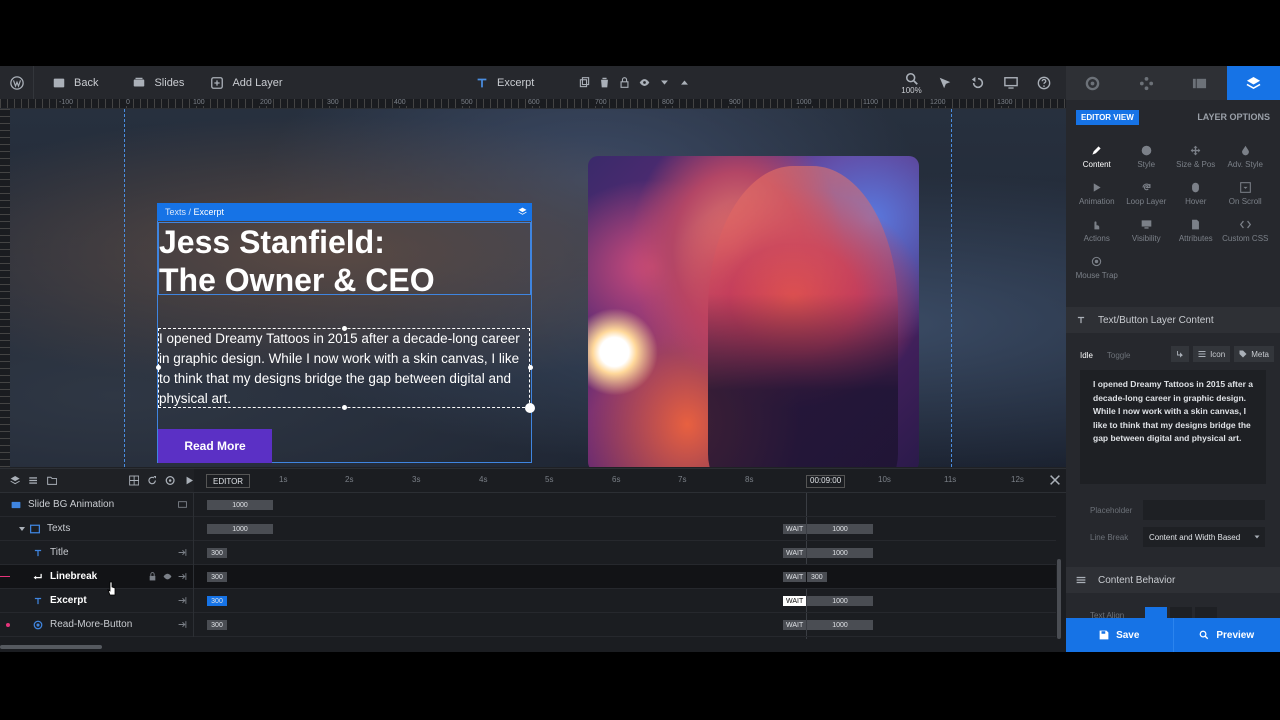 The height and width of the screenshot is (720, 1280). I want to click on resize-handle-bottom, so click(344, 407).